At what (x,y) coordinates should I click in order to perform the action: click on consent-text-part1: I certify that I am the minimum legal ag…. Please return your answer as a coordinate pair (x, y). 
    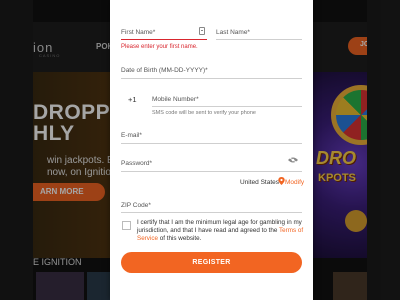
    Looking at the image, I should click on (219, 227).